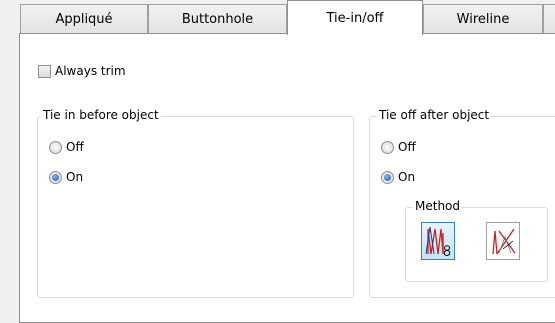 The width and height of the screenshot is (555, 323). I want to click on method-group-title: Method, so click(438, 206).